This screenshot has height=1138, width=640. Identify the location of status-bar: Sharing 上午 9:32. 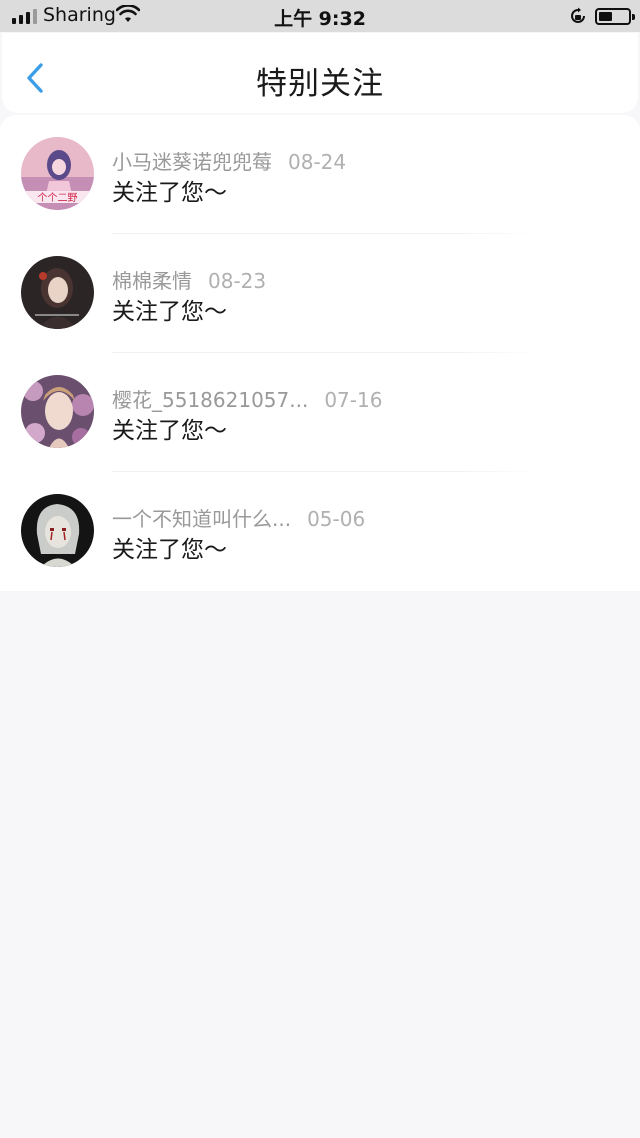
(320, 16).